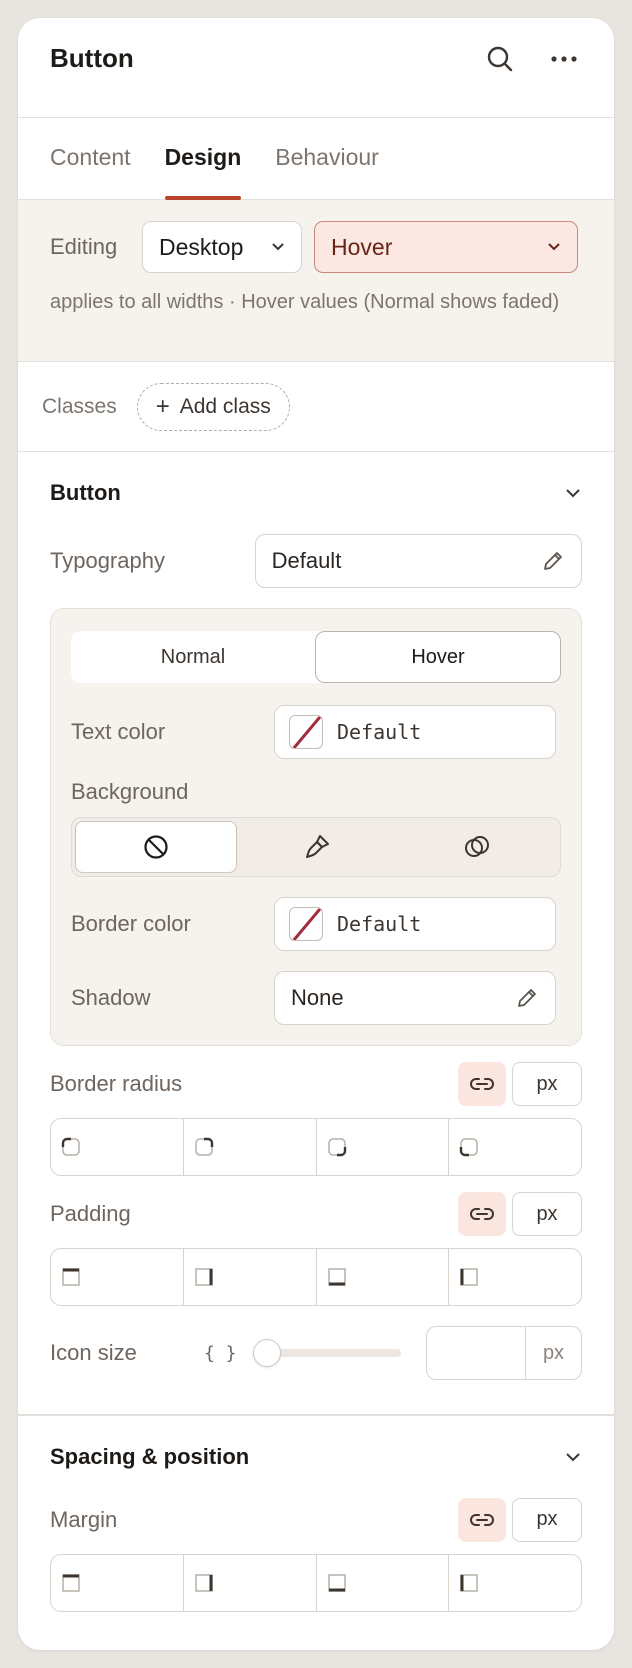  Describe the element at coordinates (379, 924) in the screenshot. I see `border-color-value: Default` at that location.